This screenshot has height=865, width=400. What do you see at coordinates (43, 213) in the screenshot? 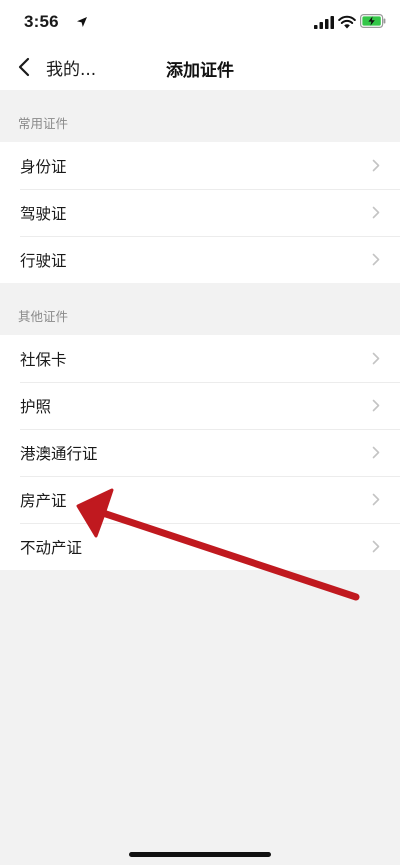
I see `list-item-label: 驾驶证` at bounding box center [43, 213].